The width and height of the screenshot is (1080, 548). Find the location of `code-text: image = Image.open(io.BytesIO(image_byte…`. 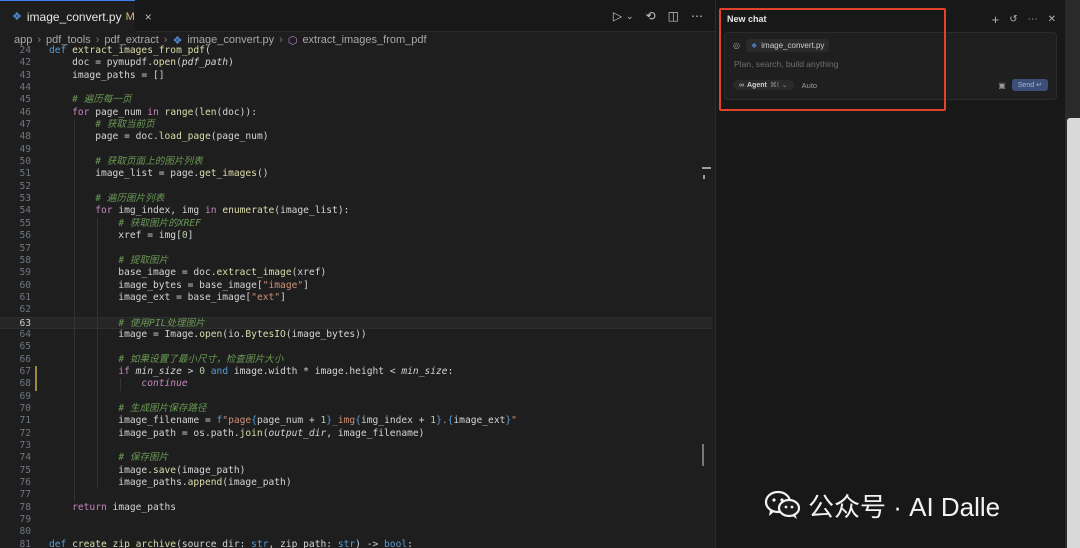

code-text: image = Image.open(io.BytesIO(image_byte… is located at coordinates (208, 334).